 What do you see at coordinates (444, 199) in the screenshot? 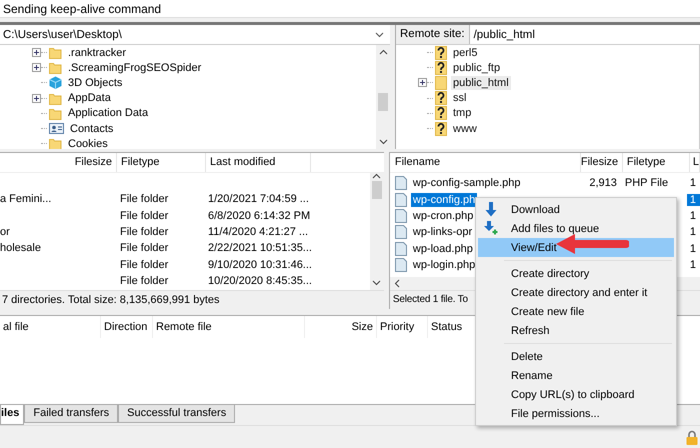
I see `file-name: wp-config.ph` at bounding box center [444, 199].